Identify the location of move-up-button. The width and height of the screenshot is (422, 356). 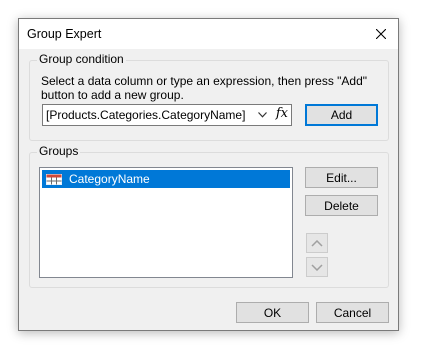
(317, 243).